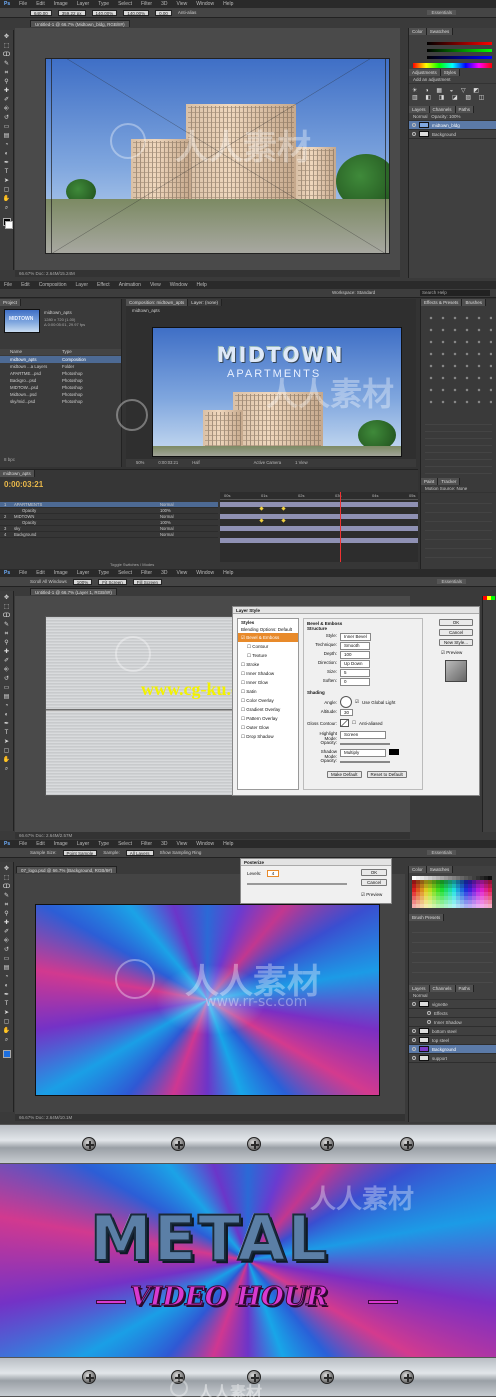  I want to click on gloss-contour-picker, so click(344, 723).